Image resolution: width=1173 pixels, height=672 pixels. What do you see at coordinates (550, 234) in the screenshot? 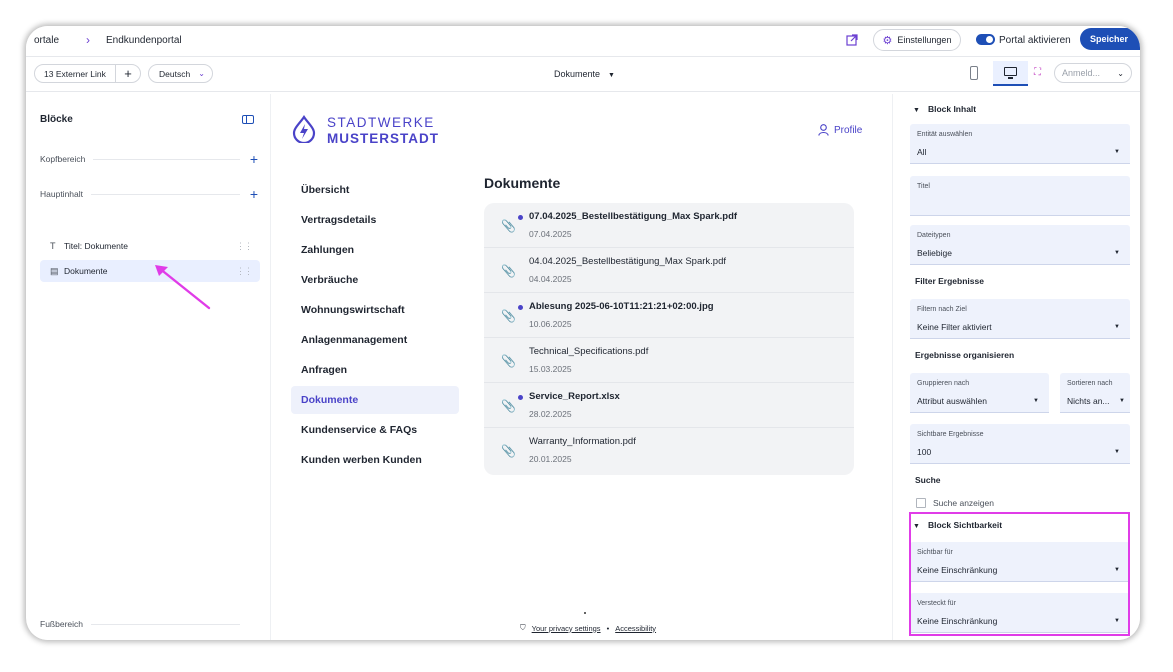
I see `document-date: 07.04.2025` at bounding box center [550, 234].